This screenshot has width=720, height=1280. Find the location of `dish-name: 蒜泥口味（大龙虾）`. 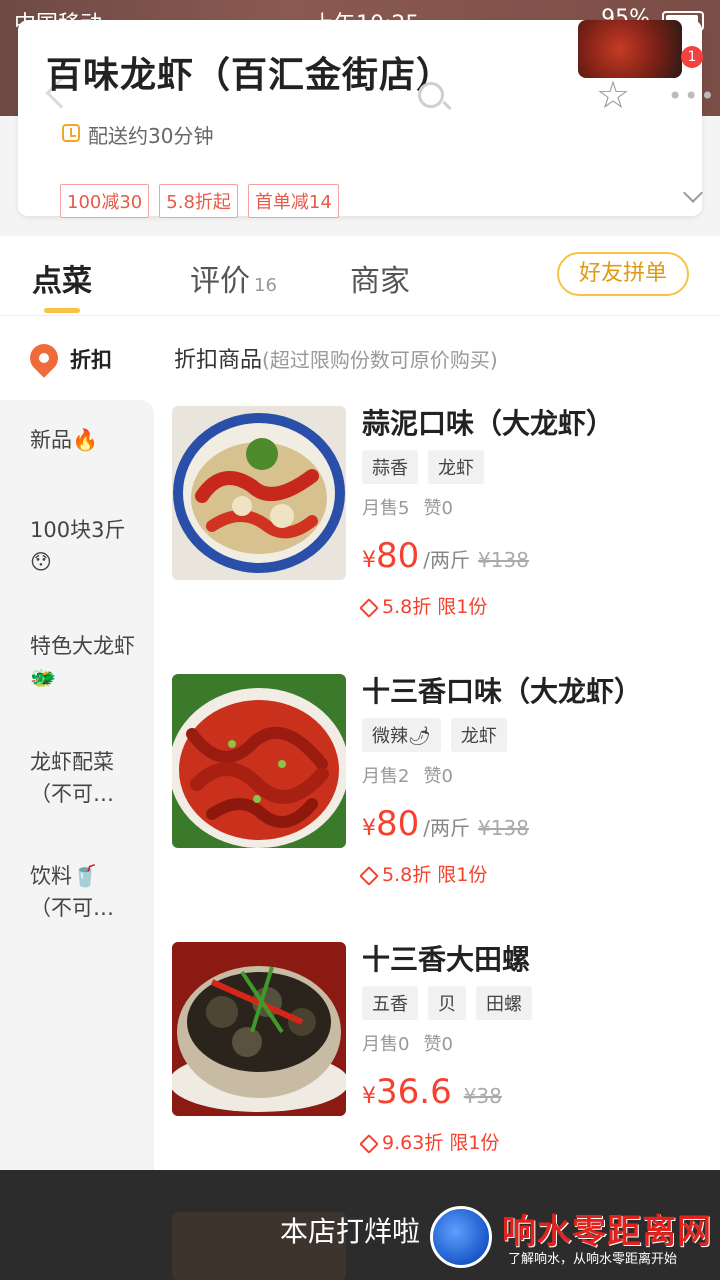

dish-name: 蒜泥口味（大龙虾） is located at coordinates (488, 423).